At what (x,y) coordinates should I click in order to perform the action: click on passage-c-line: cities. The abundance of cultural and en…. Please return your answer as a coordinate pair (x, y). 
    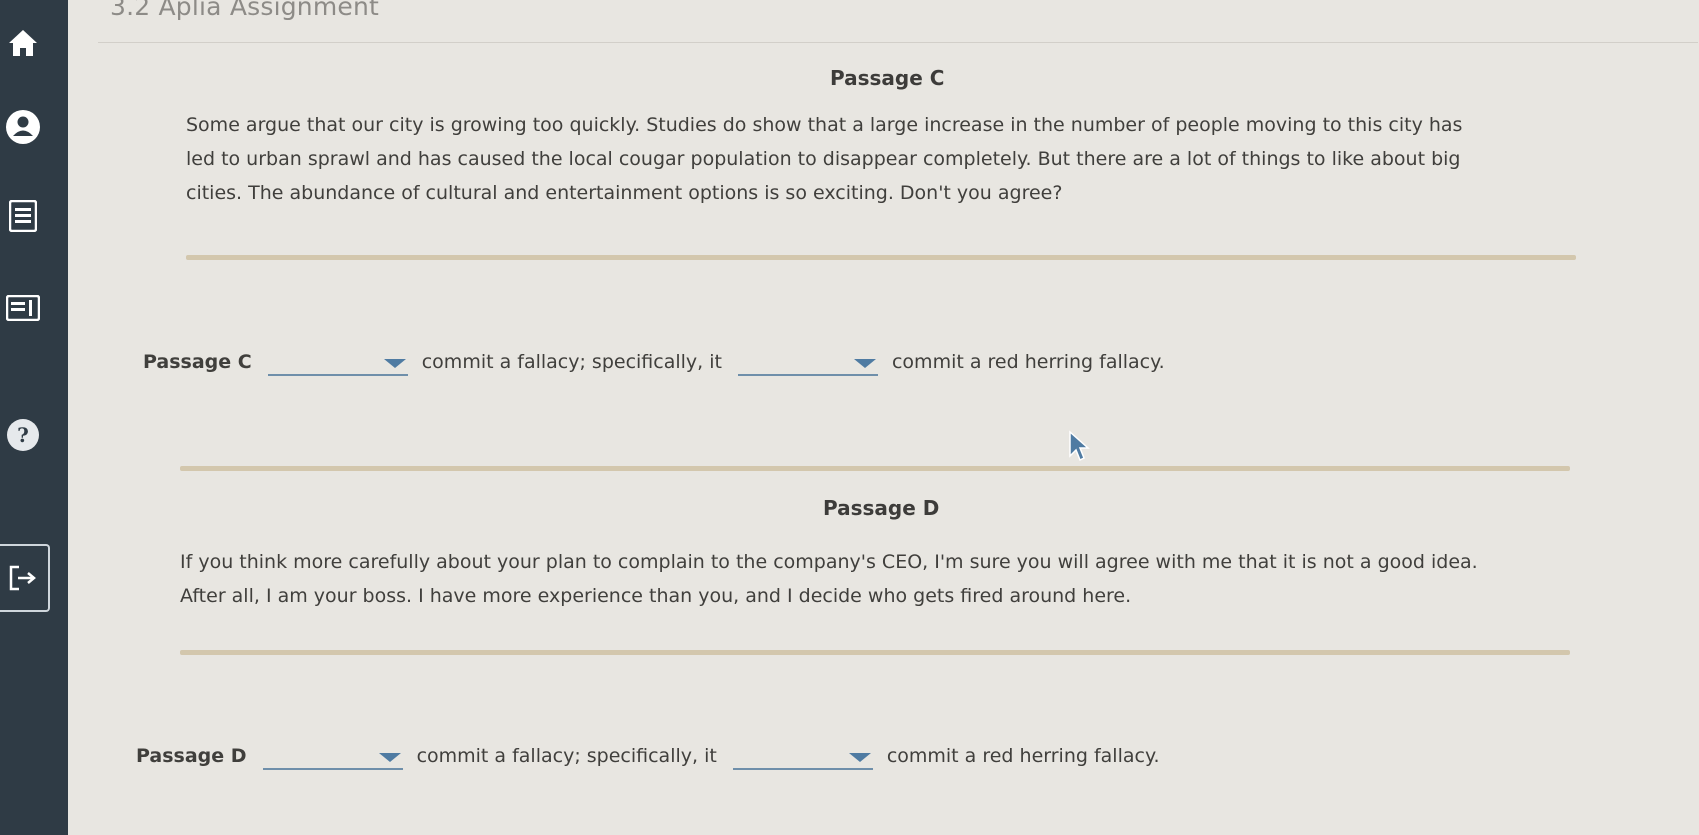
    Looking at the image, I should click on (624, 193).